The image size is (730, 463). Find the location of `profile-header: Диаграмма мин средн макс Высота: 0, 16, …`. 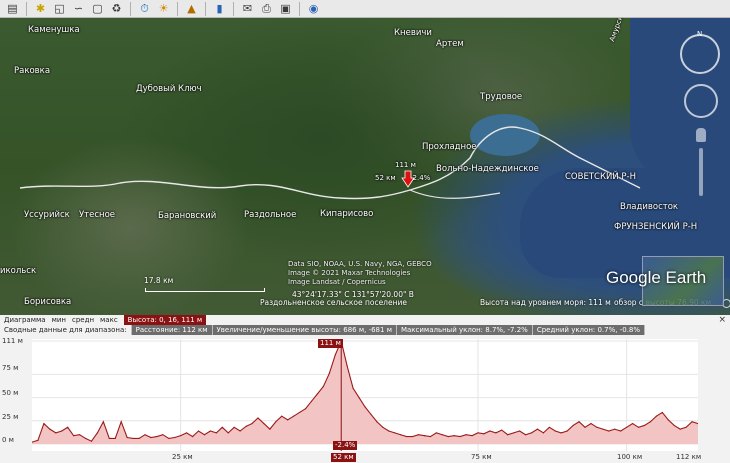

profile-header: Диаграмма мин средн макс Высота: 0, 16, … is located at coordinates (365, 320).